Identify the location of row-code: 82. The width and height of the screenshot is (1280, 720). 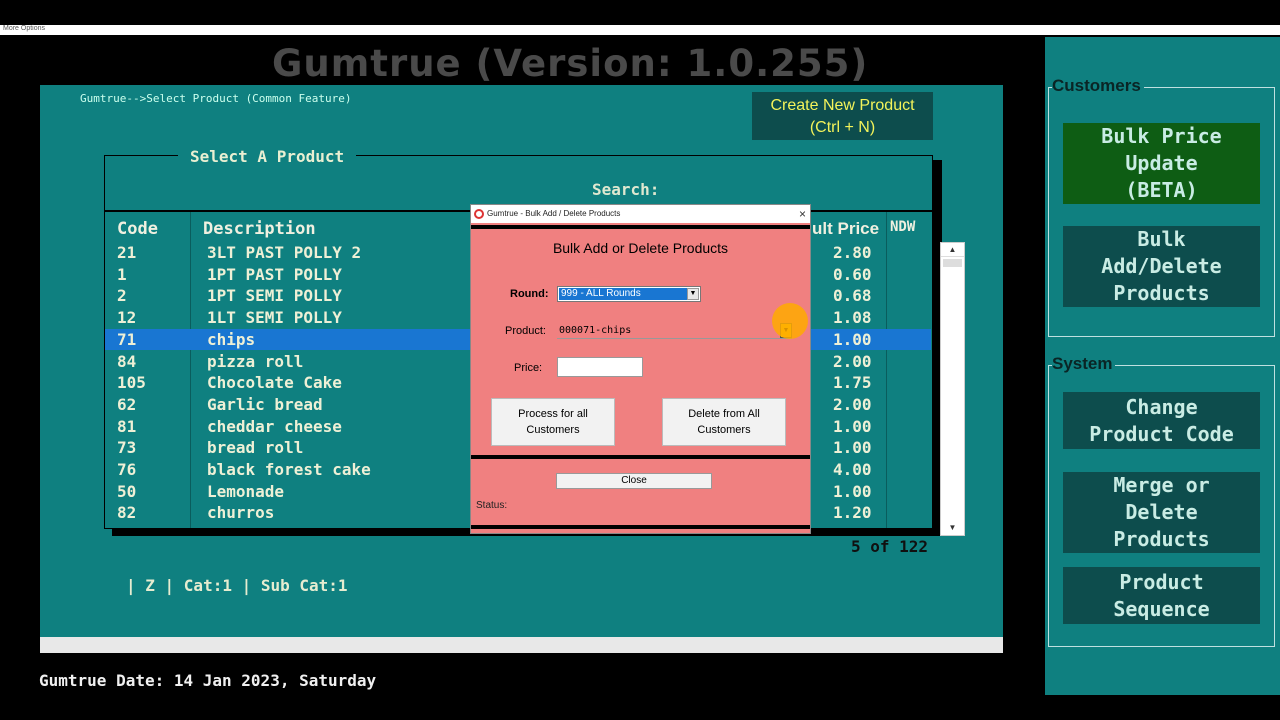
(127, 512).